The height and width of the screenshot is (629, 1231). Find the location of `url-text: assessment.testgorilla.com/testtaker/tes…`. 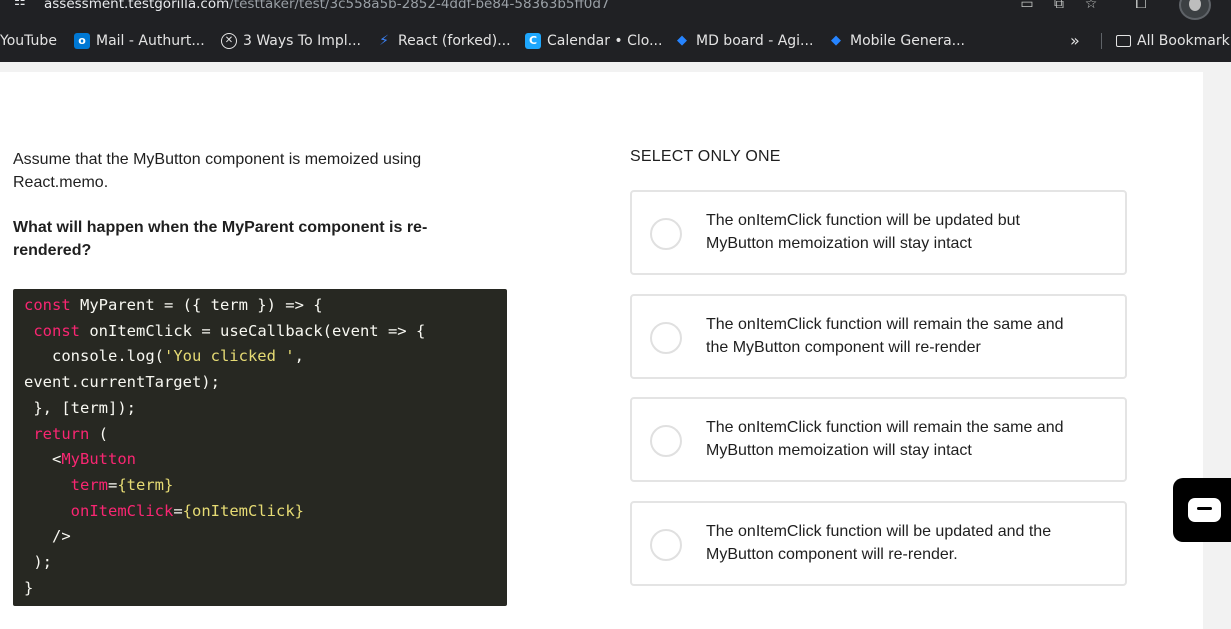

url-text: assessment.testgorilla.com/testtaker/tes… is located at coordinates (327, 6).